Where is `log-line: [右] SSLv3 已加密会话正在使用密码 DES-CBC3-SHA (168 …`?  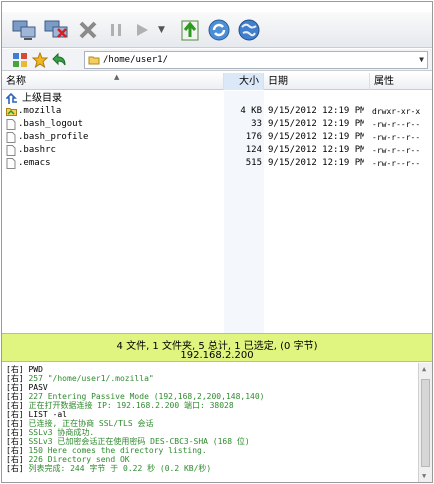
log-line: [右] SSLv3 已加密会话正在使用密码 DES-CBC3-SHA (168 … is located at coordinates (128, 441).